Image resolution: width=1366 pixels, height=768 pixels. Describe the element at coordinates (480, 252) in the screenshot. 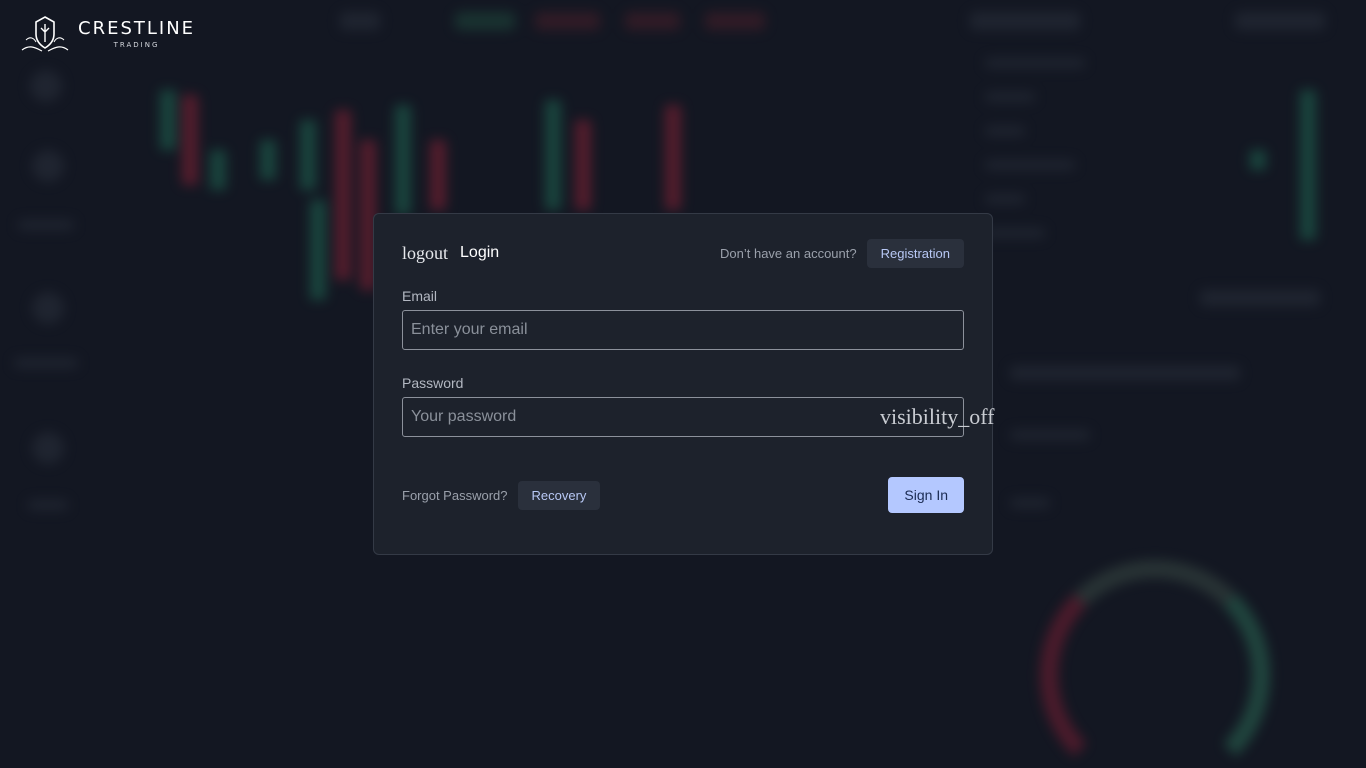

I see `login-title: Login` at that location.